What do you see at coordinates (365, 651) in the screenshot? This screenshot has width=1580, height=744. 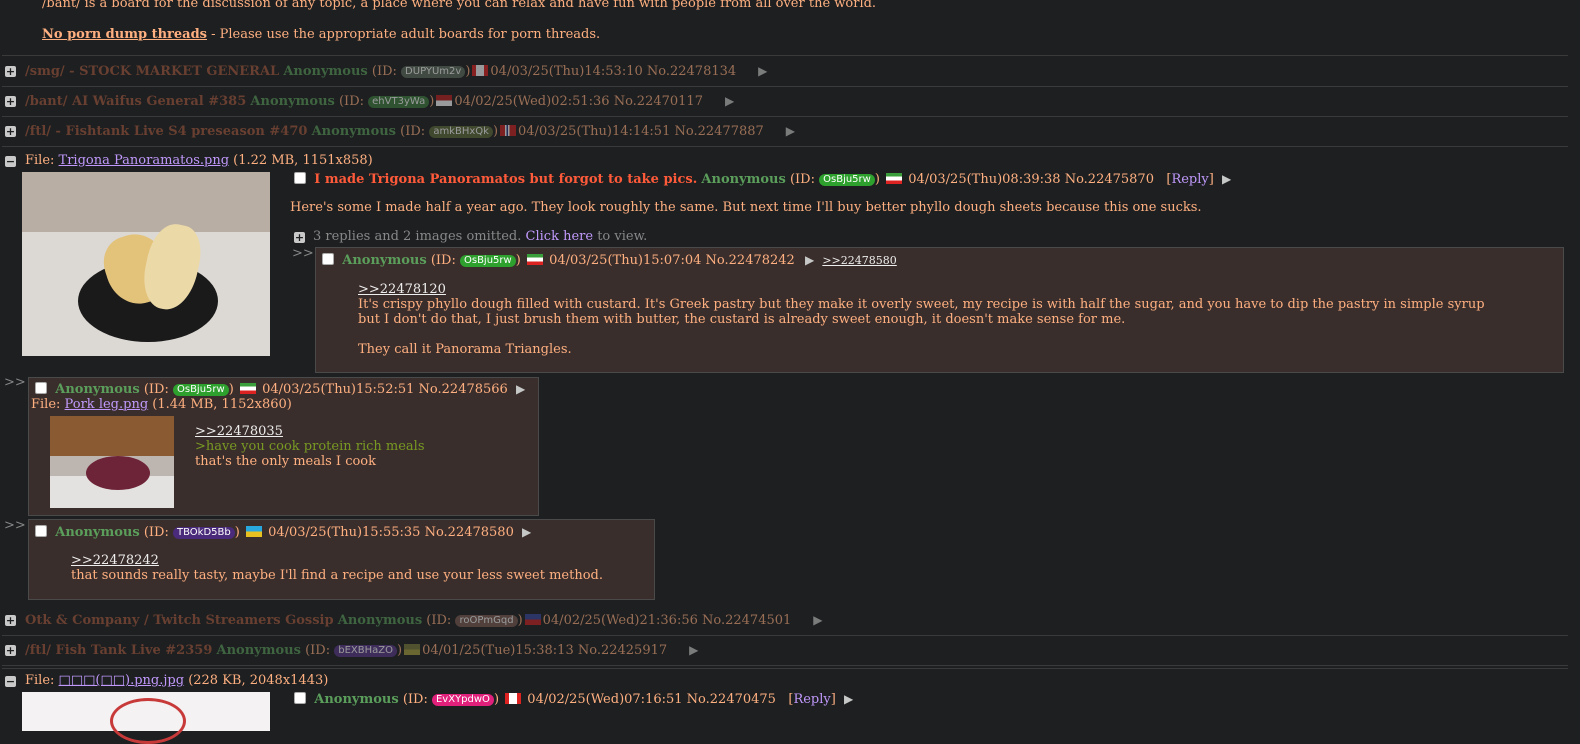 I see `poster-id: bEXBHaZO` at bounding box center [365, 651].